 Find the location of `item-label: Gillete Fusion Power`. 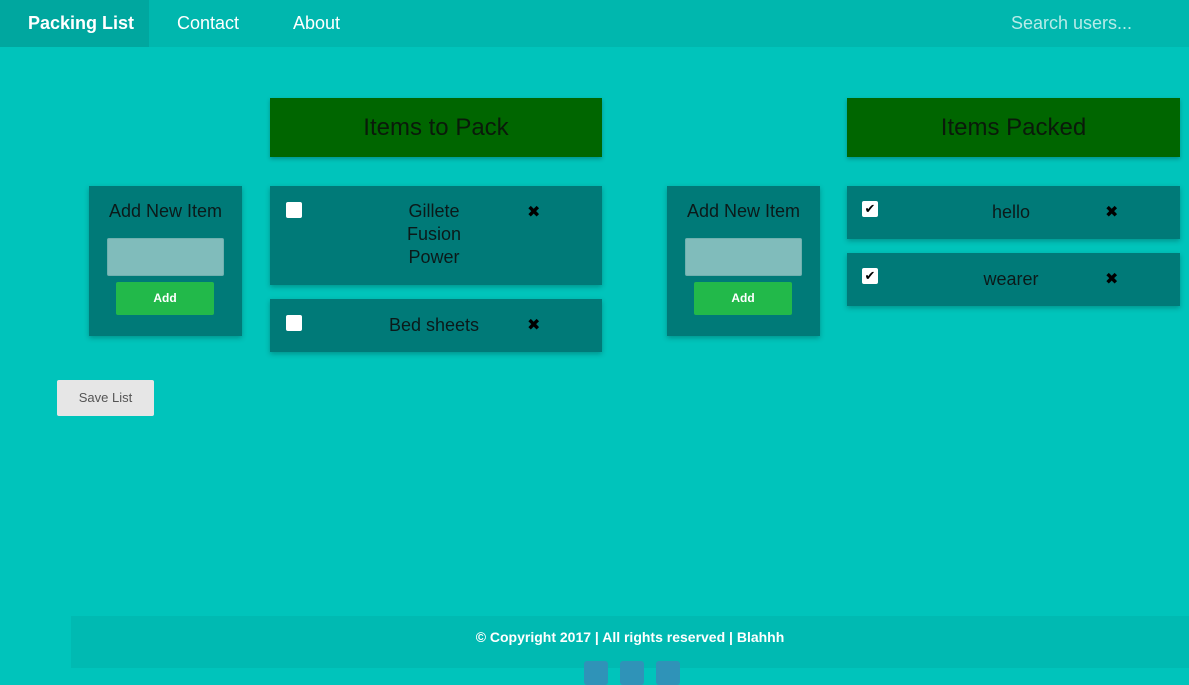

item-label: Gillete Fusion Power is located at coordinates (434, 234).